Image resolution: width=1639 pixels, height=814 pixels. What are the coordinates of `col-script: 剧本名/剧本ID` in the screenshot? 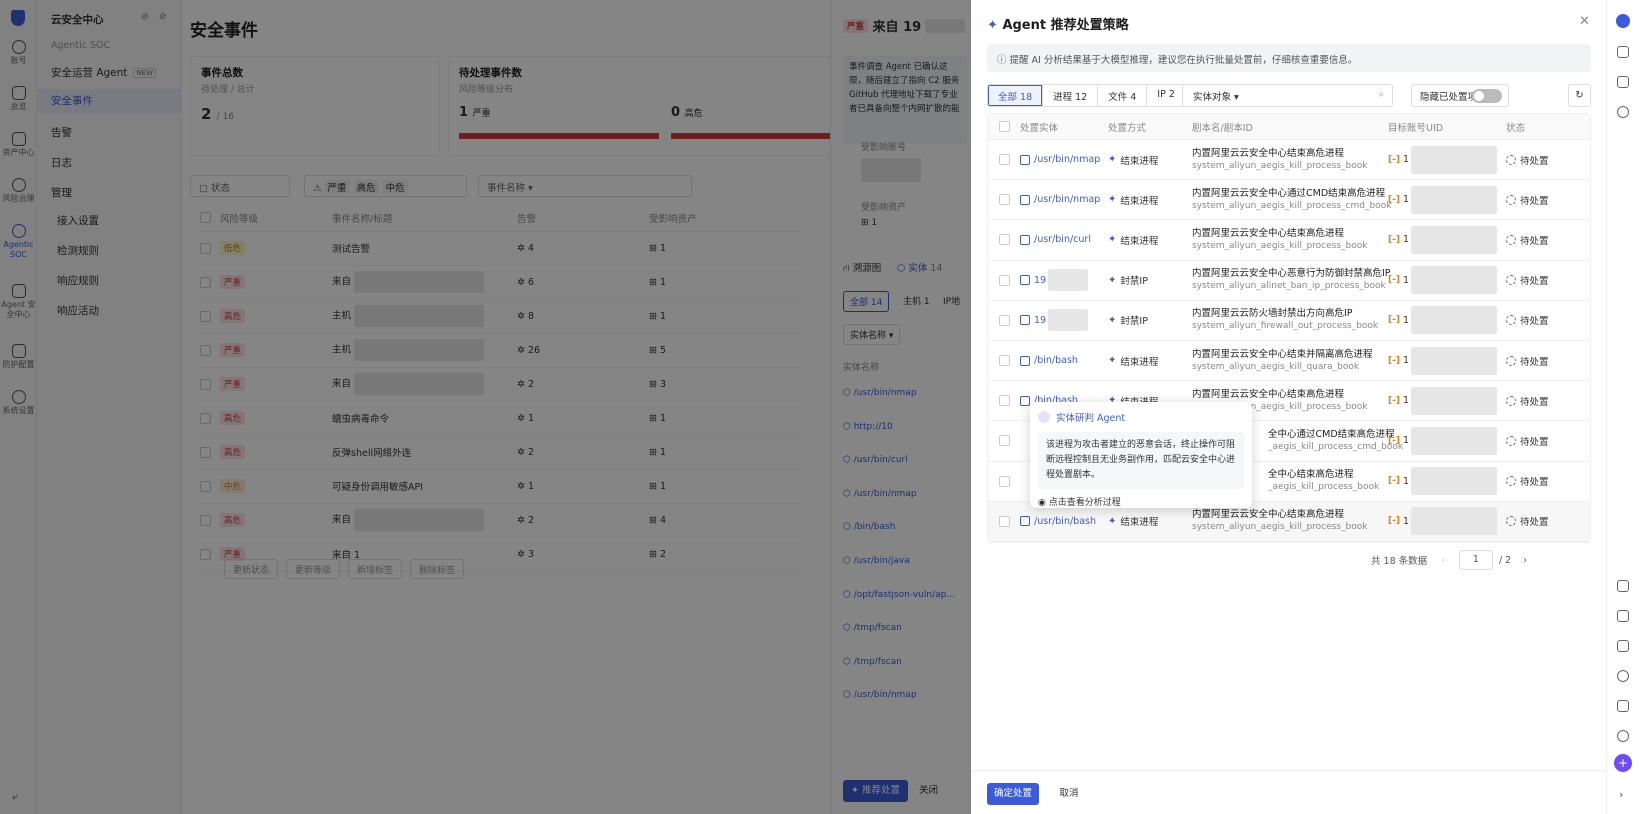 It's located at (1222, 128).